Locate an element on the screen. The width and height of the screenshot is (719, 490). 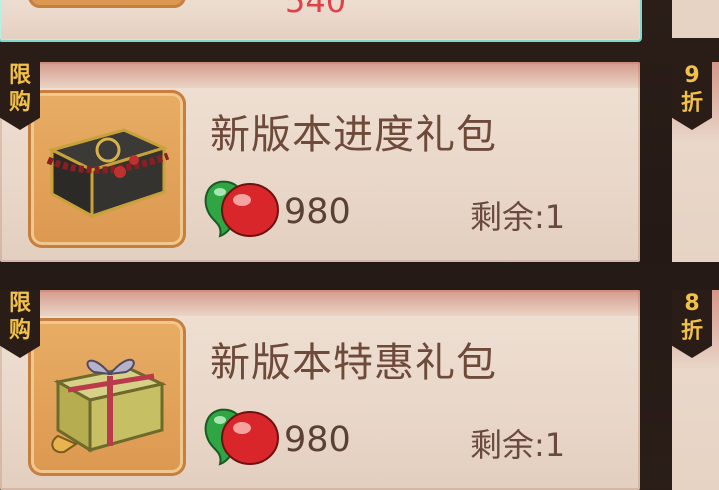
badge-char: 8 is located at coordinates (692, 303).